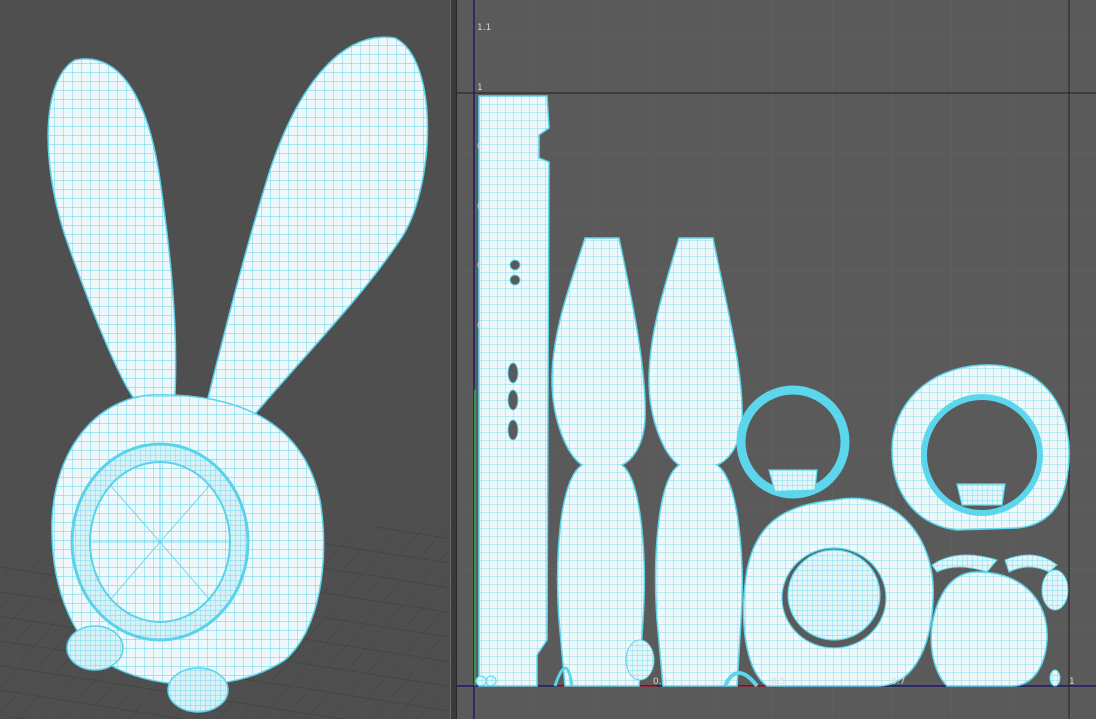  Describe the element at coordinates (484, 28) in the screenshot. I see `v-label-1-1: 1.1` at that location.